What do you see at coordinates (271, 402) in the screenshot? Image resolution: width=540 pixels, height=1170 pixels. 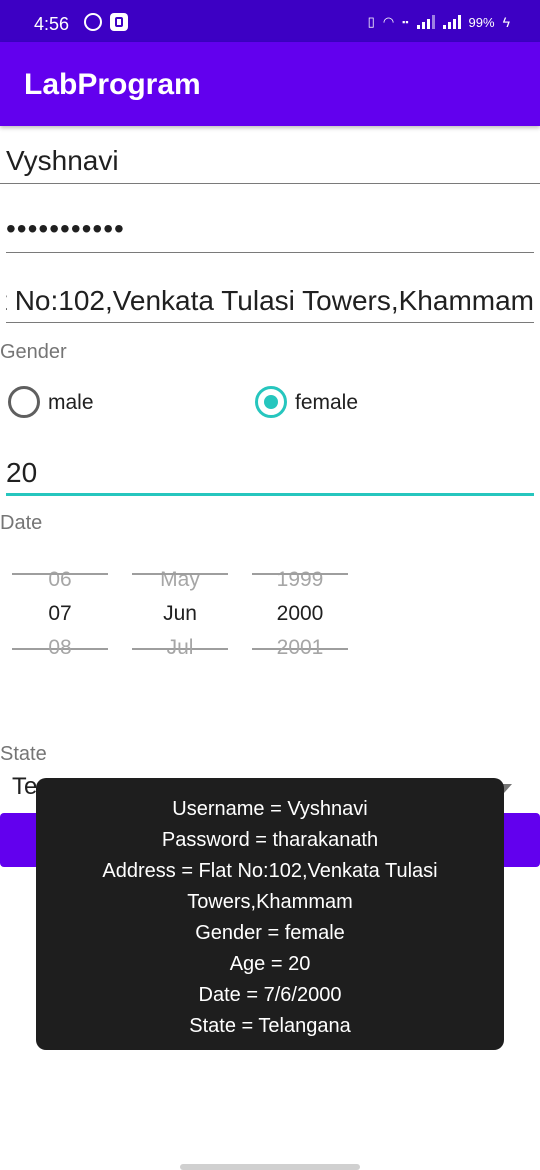 I see `female-radio` at bounding box center [271, 402].